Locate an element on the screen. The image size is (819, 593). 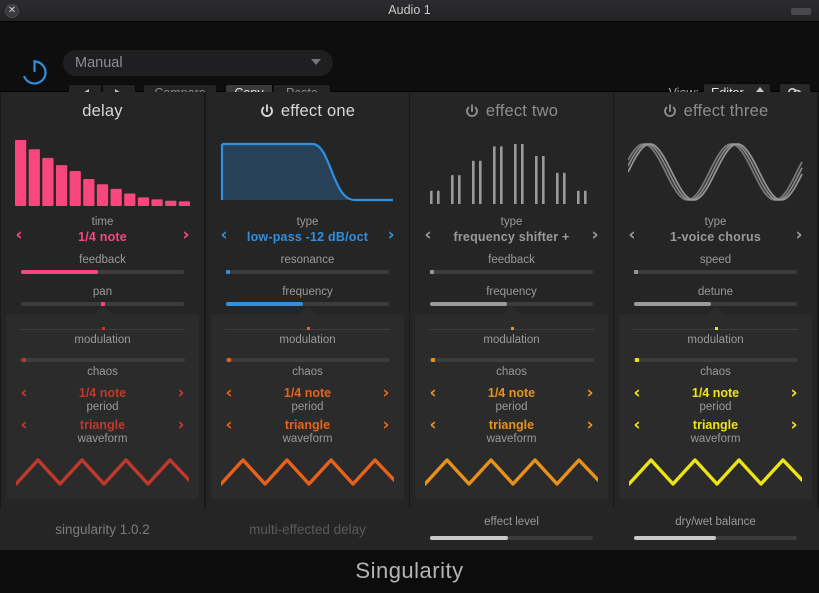
dry-wet-slider is located at coordinates (715, 538).